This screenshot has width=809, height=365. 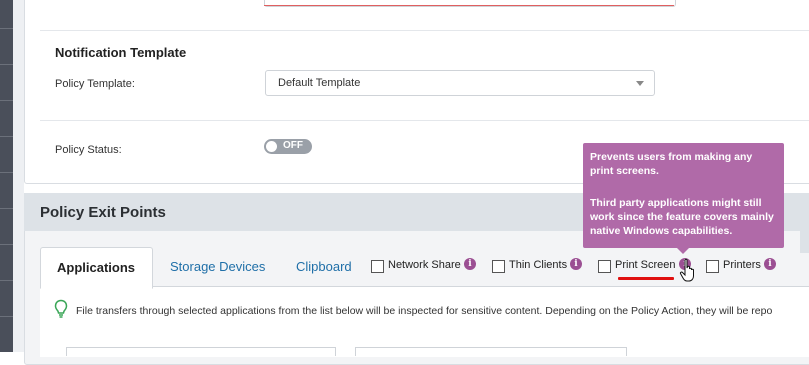 I want to click on exit-points-title: Policy Exit Points, so click(x=103, y=212).